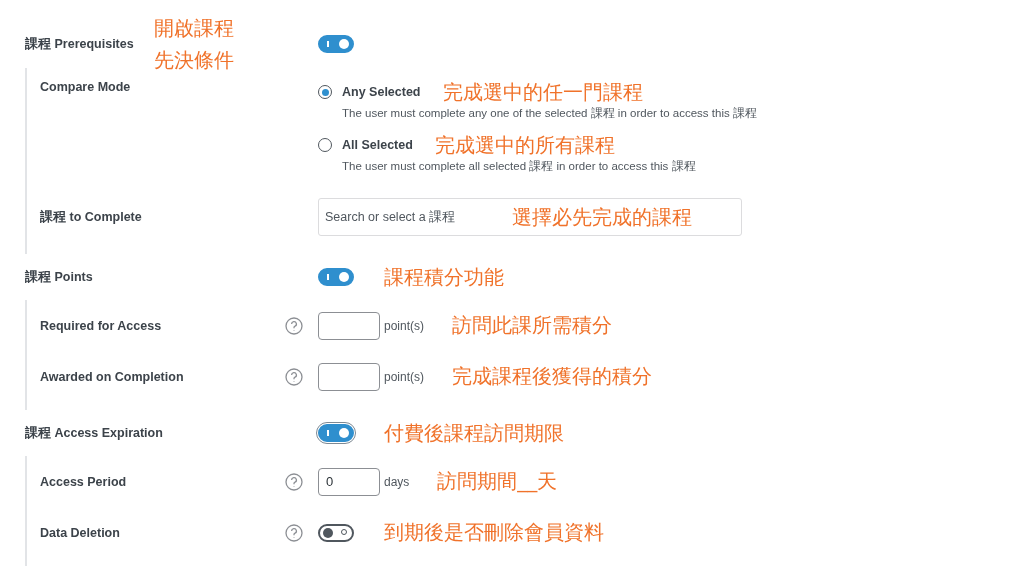 The width and height of the screenshot is (1024, 579). Describe the element at coordinates (59, 277) in the screenshot. I see `section-label: 課程 Points` at that location.